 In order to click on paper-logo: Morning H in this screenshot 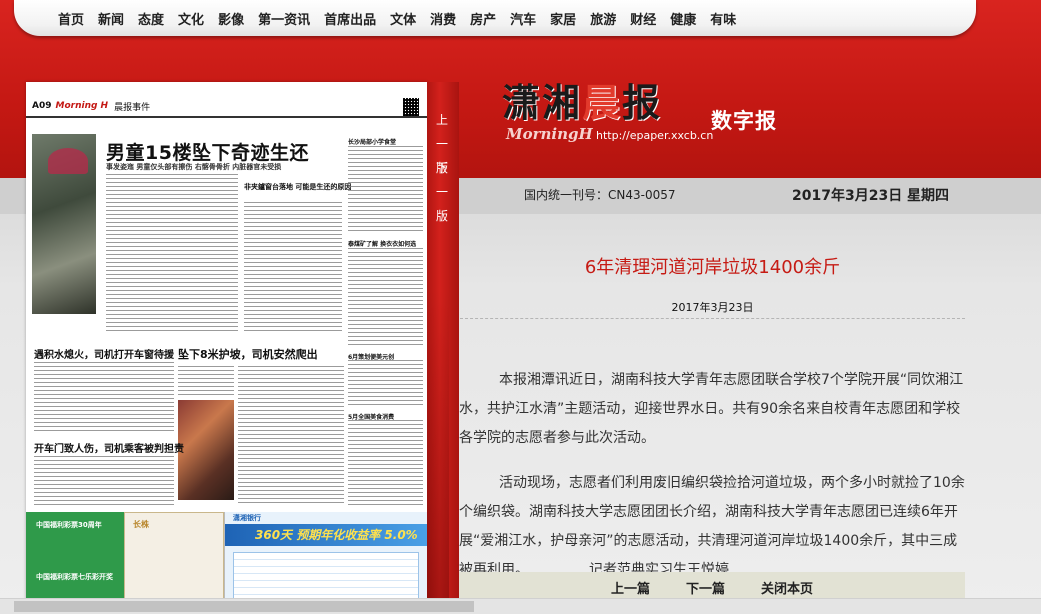, I will do `click(82, 106)`.